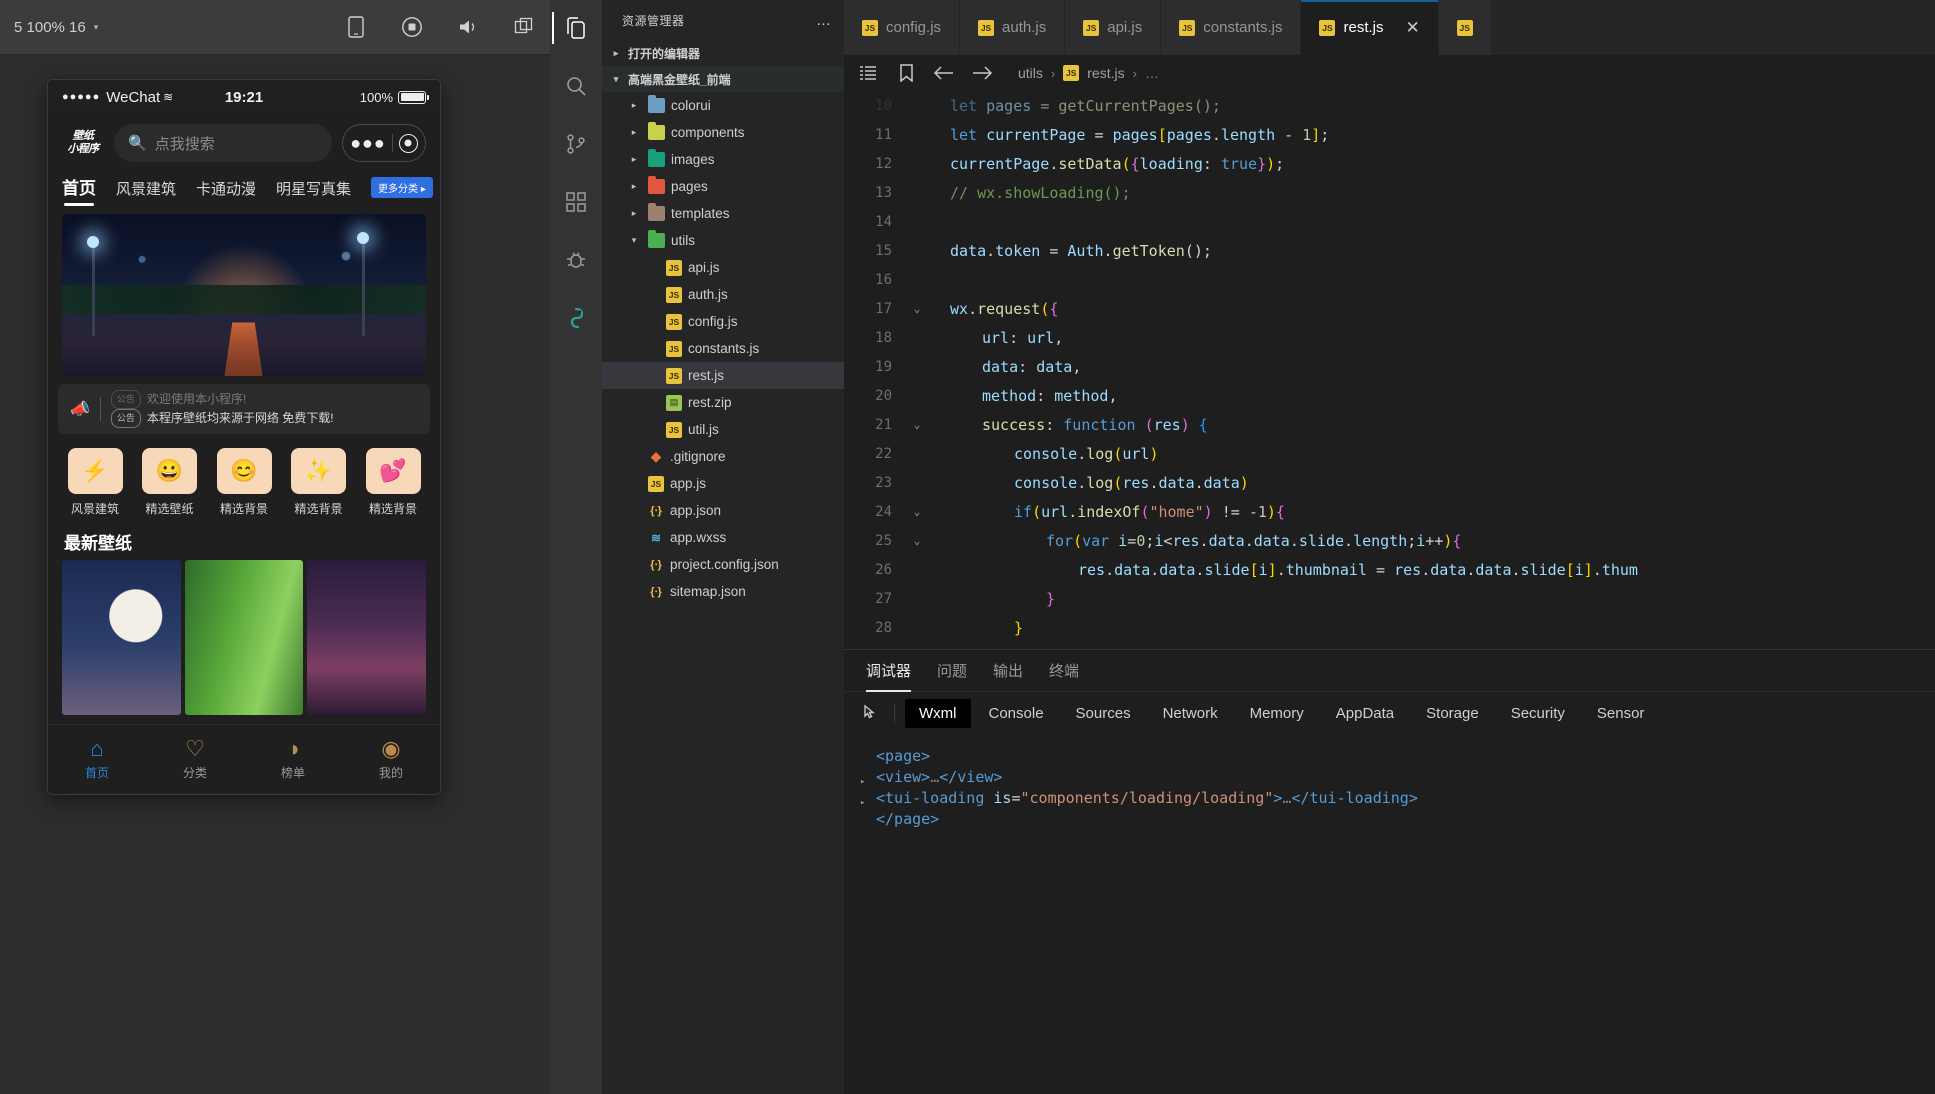 The height and width of the screenshot is (1094, 1935). What do you see at coordinates (723, 429) in the screenshot?
I see `file-tree-item: JS util.js` at bounding box center [723, 429].